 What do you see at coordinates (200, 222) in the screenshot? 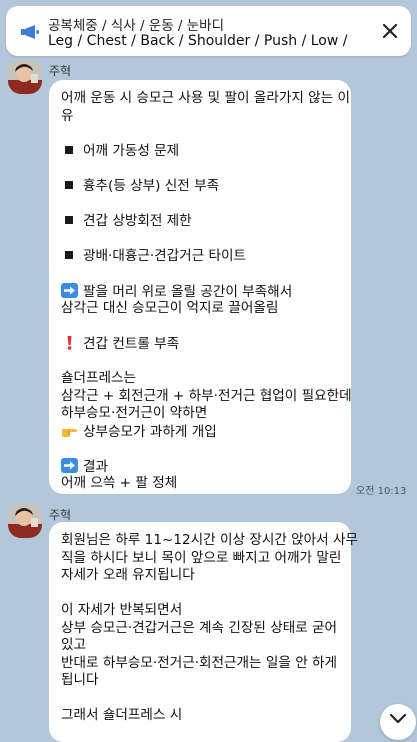
I see `bullet-item: 견갑 상방회전 제한` at bounding box center [200, 222].